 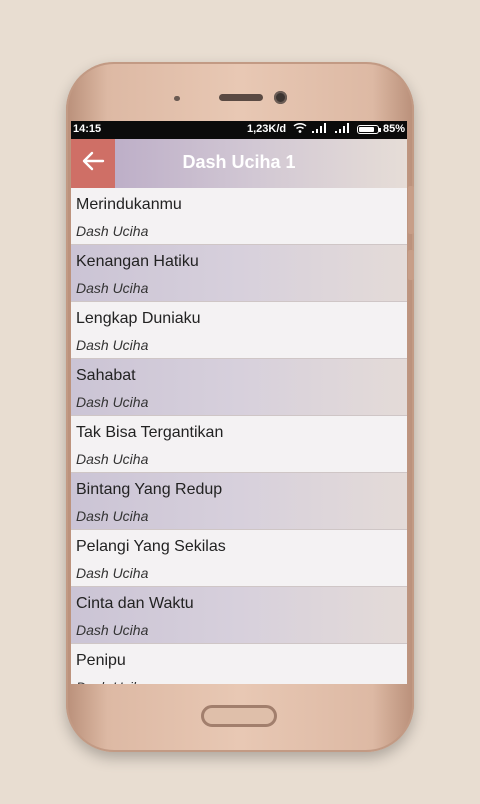 I want to click on song-list-item: Tak Bisa Tergantikan Dash Uciha, so click(x=239, y=444).